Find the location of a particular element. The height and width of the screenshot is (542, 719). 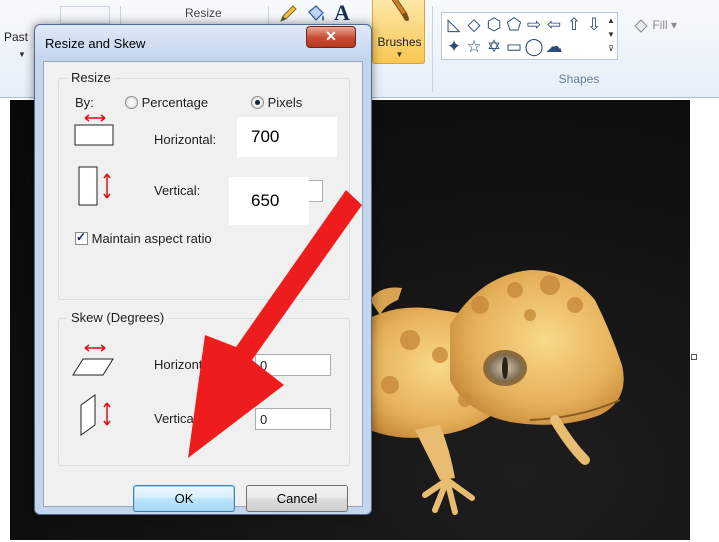

shape-option-icon: ✦ is located at coordinates (454, 47).